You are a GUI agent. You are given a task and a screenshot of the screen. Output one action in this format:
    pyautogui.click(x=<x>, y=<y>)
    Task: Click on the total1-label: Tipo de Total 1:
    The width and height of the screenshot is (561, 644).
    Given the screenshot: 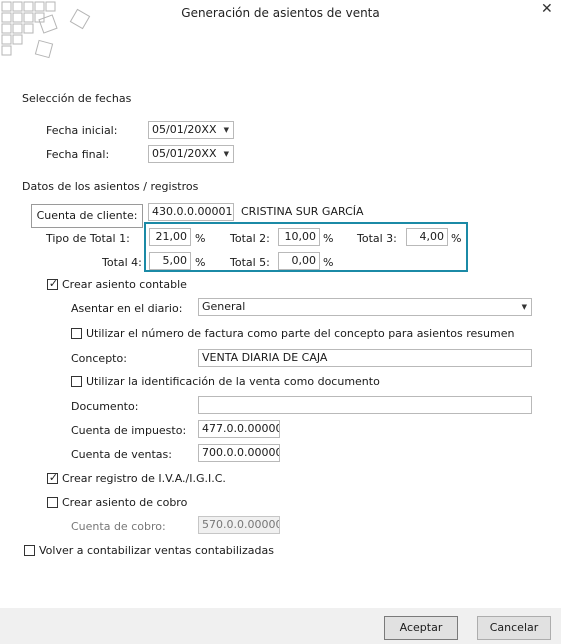 What is the action you would take?
    pyautogui.click(x=88, y=238)
    